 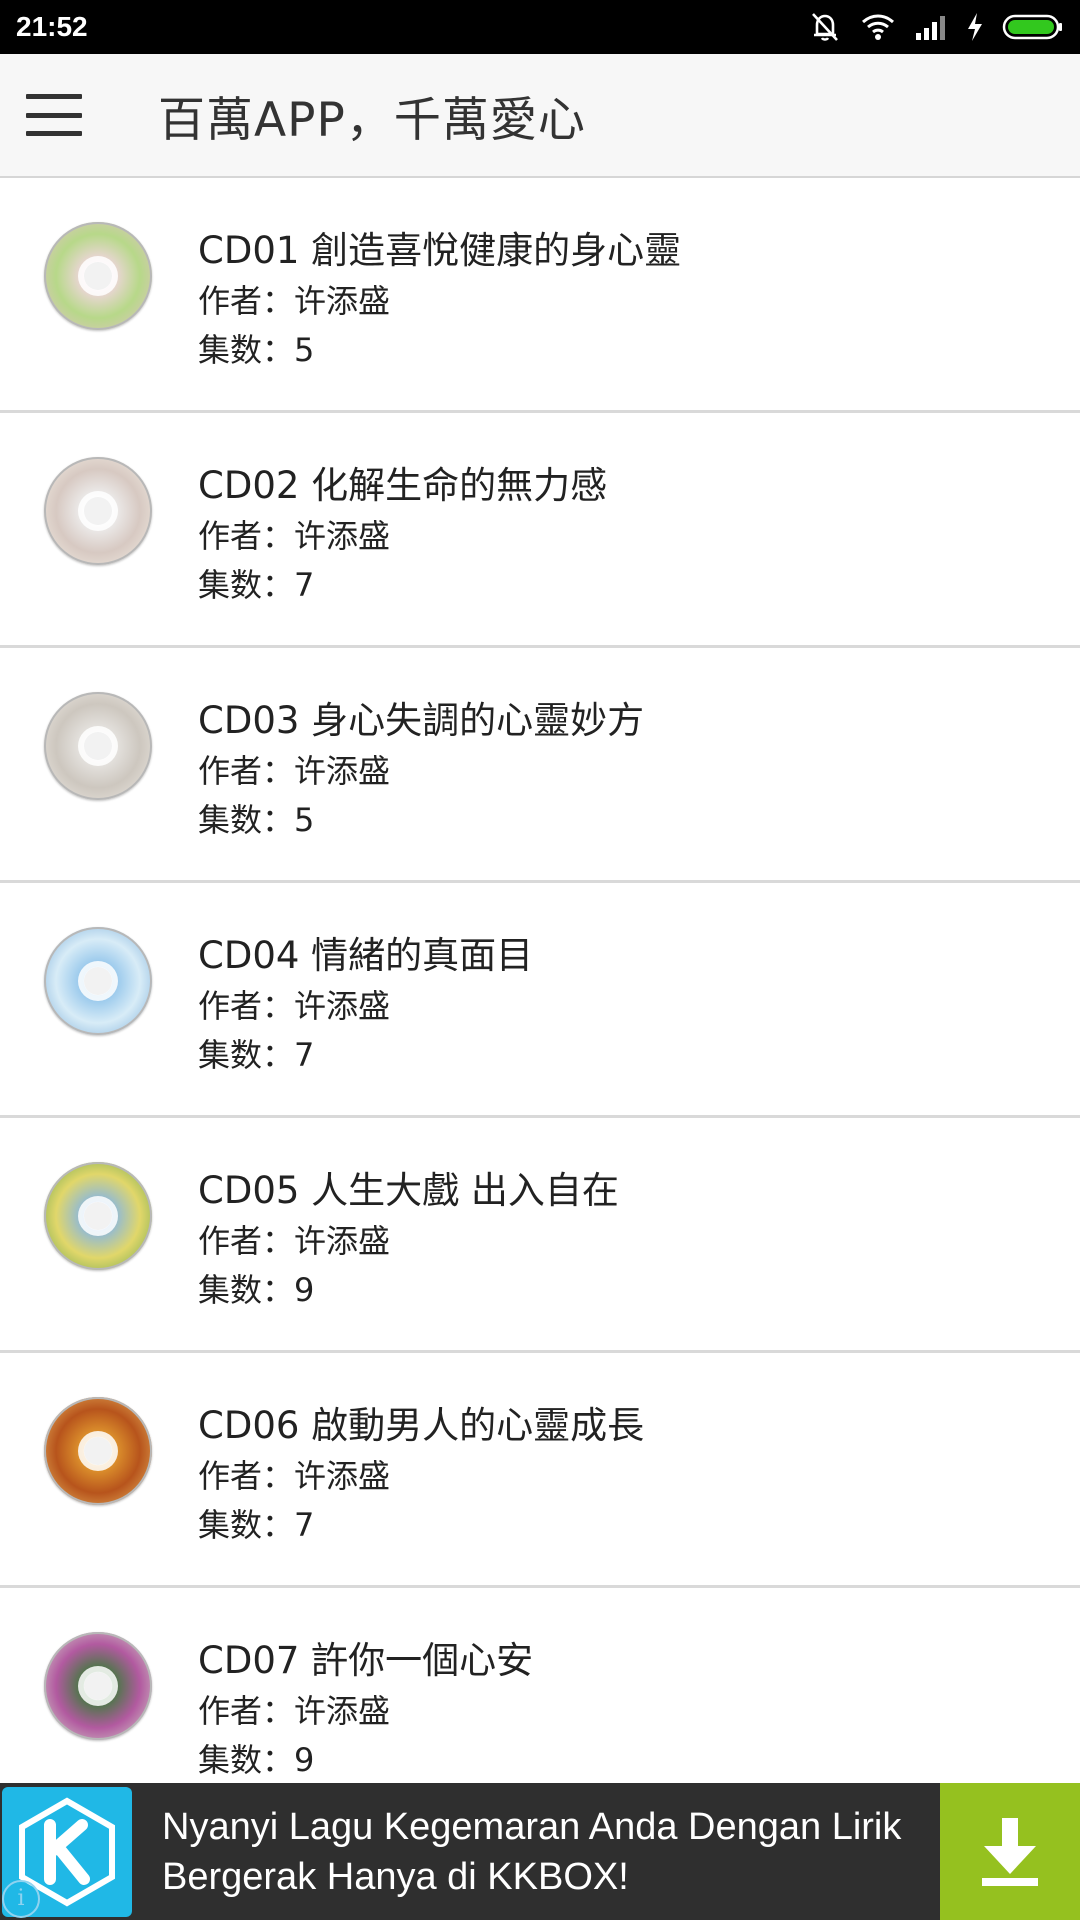 What do you see at coordinates (975, 27) in the screenshot?
I see `charging-icon` at bounding box center [975, 27].